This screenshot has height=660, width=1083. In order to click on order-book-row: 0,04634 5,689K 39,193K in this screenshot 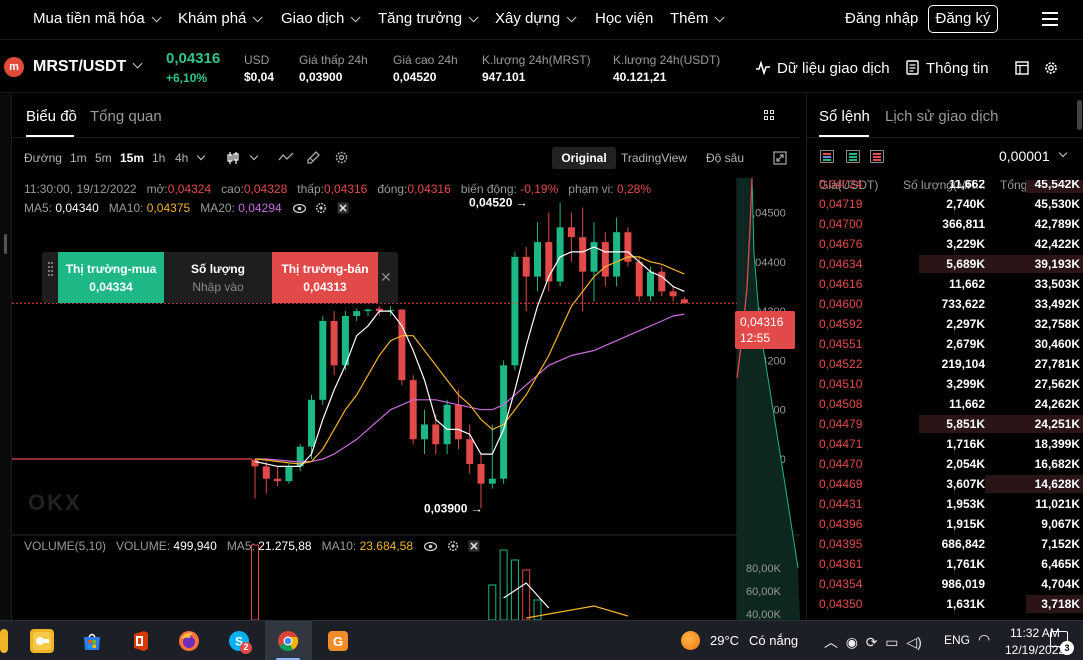, I will do `click(945, 264)`.